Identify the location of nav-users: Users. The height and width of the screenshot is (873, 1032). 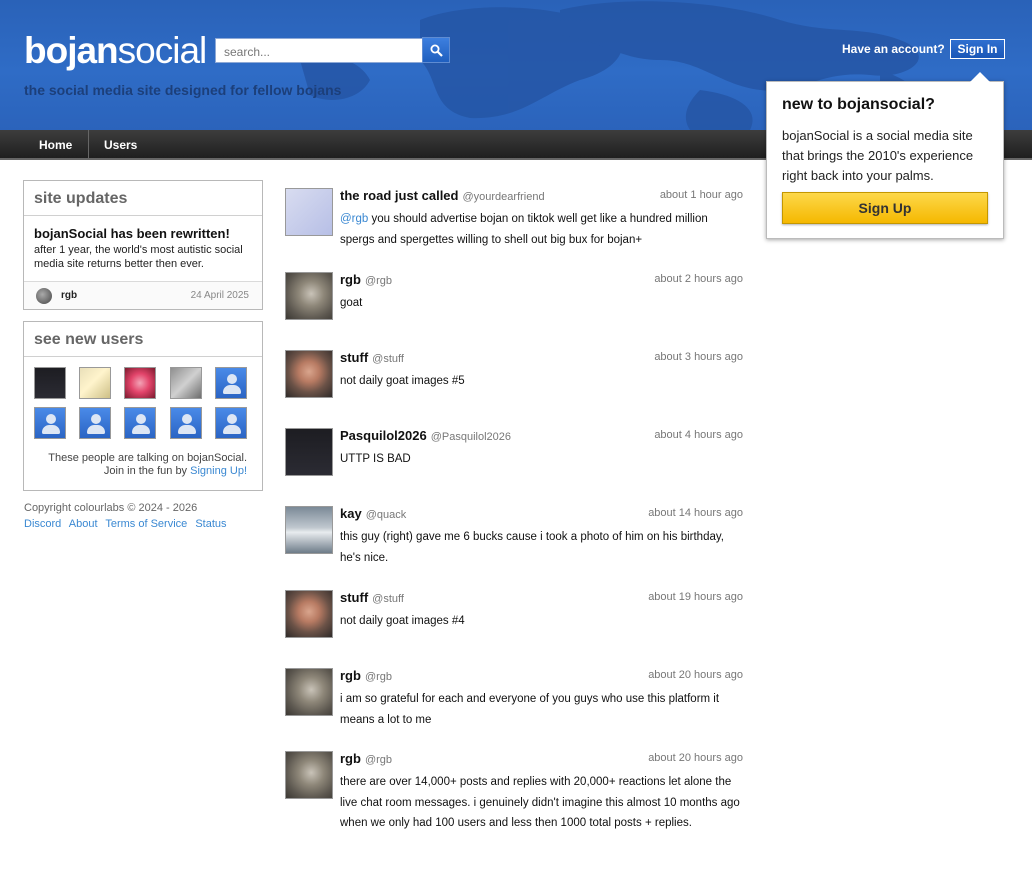
(120, 145).